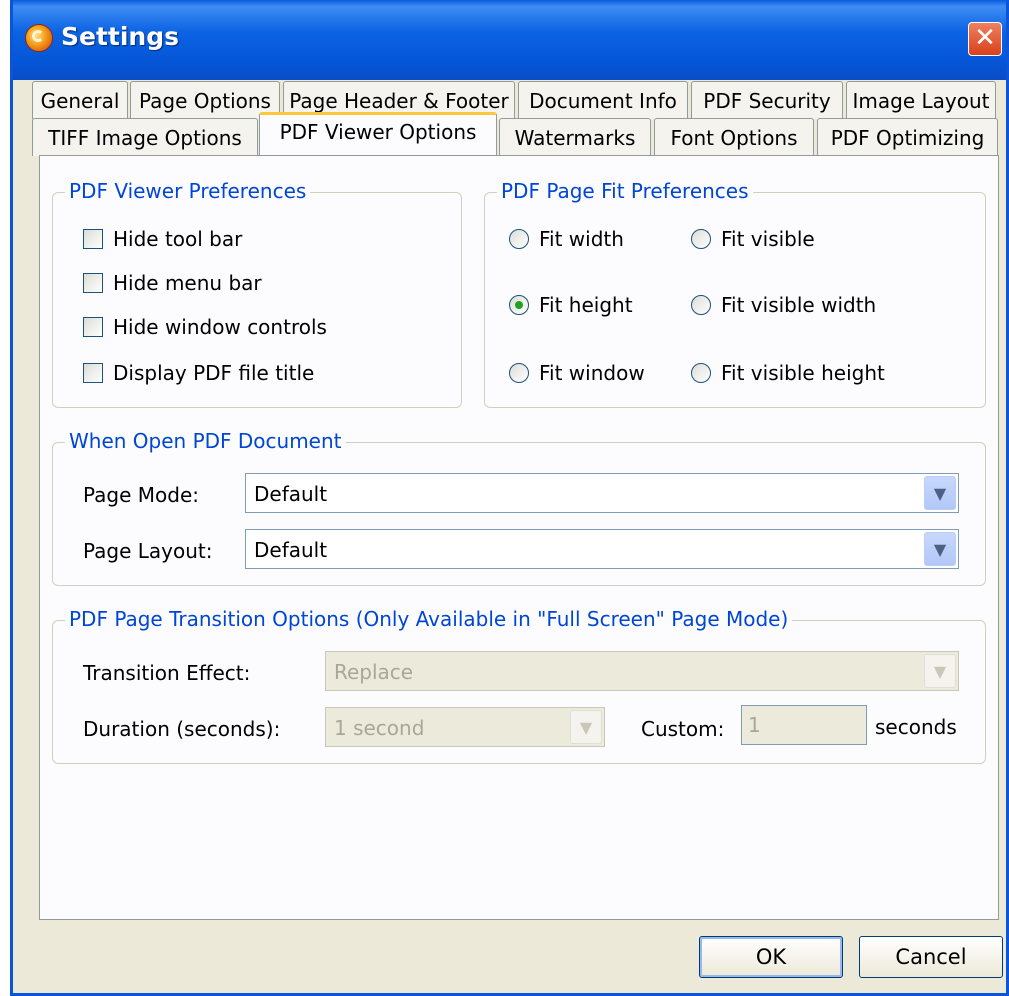 The image size is (1009, 996). Describe the element at coordinates (120, 36) in the screenshot. I see `window-title: Settings` at that location.